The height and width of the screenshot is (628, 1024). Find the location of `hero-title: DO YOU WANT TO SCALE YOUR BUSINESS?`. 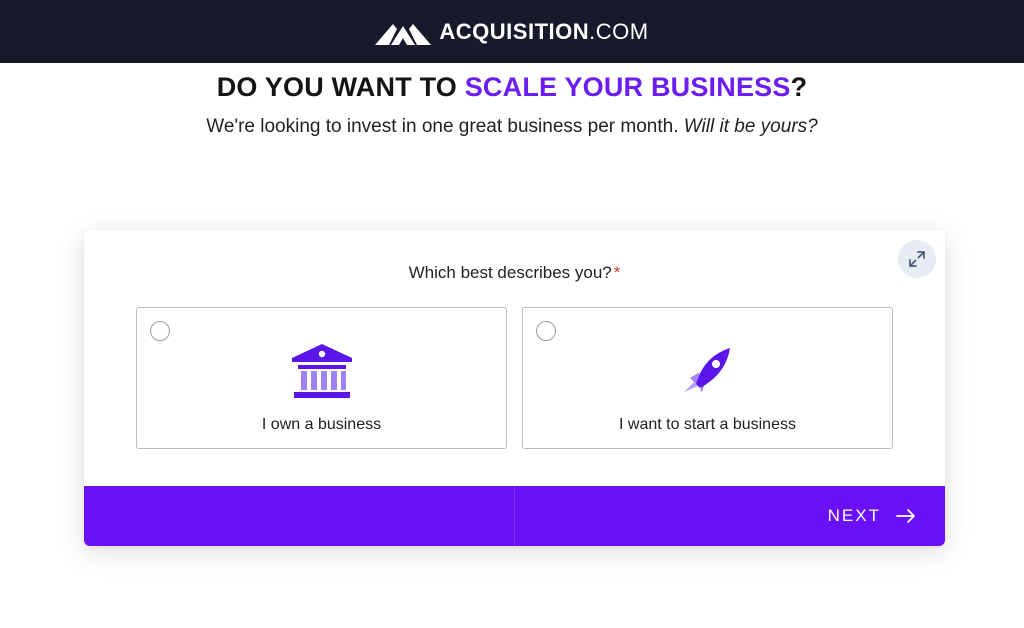

hero-title: DO YOU WANT TO SCALE YOUR BUSINESS? is located at coordinates (512, 87).